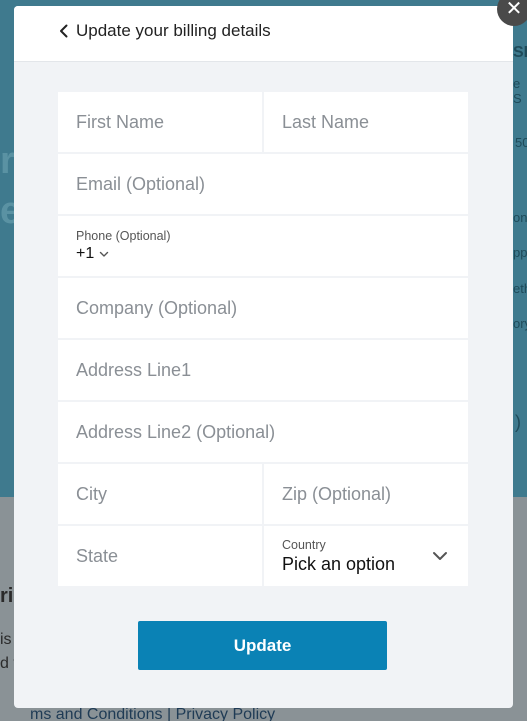  I want to click on phone-field: Phone (Optional) +1, so click(263, 246).